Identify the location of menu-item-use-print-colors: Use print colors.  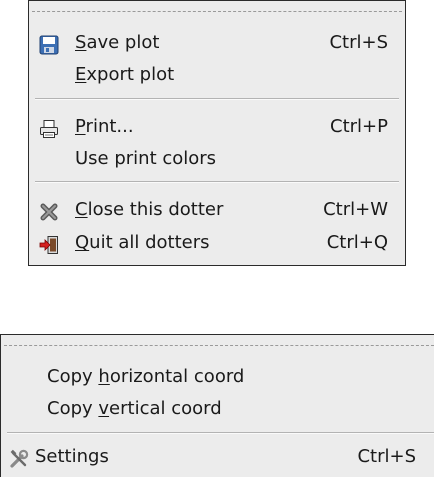
(217, 159).